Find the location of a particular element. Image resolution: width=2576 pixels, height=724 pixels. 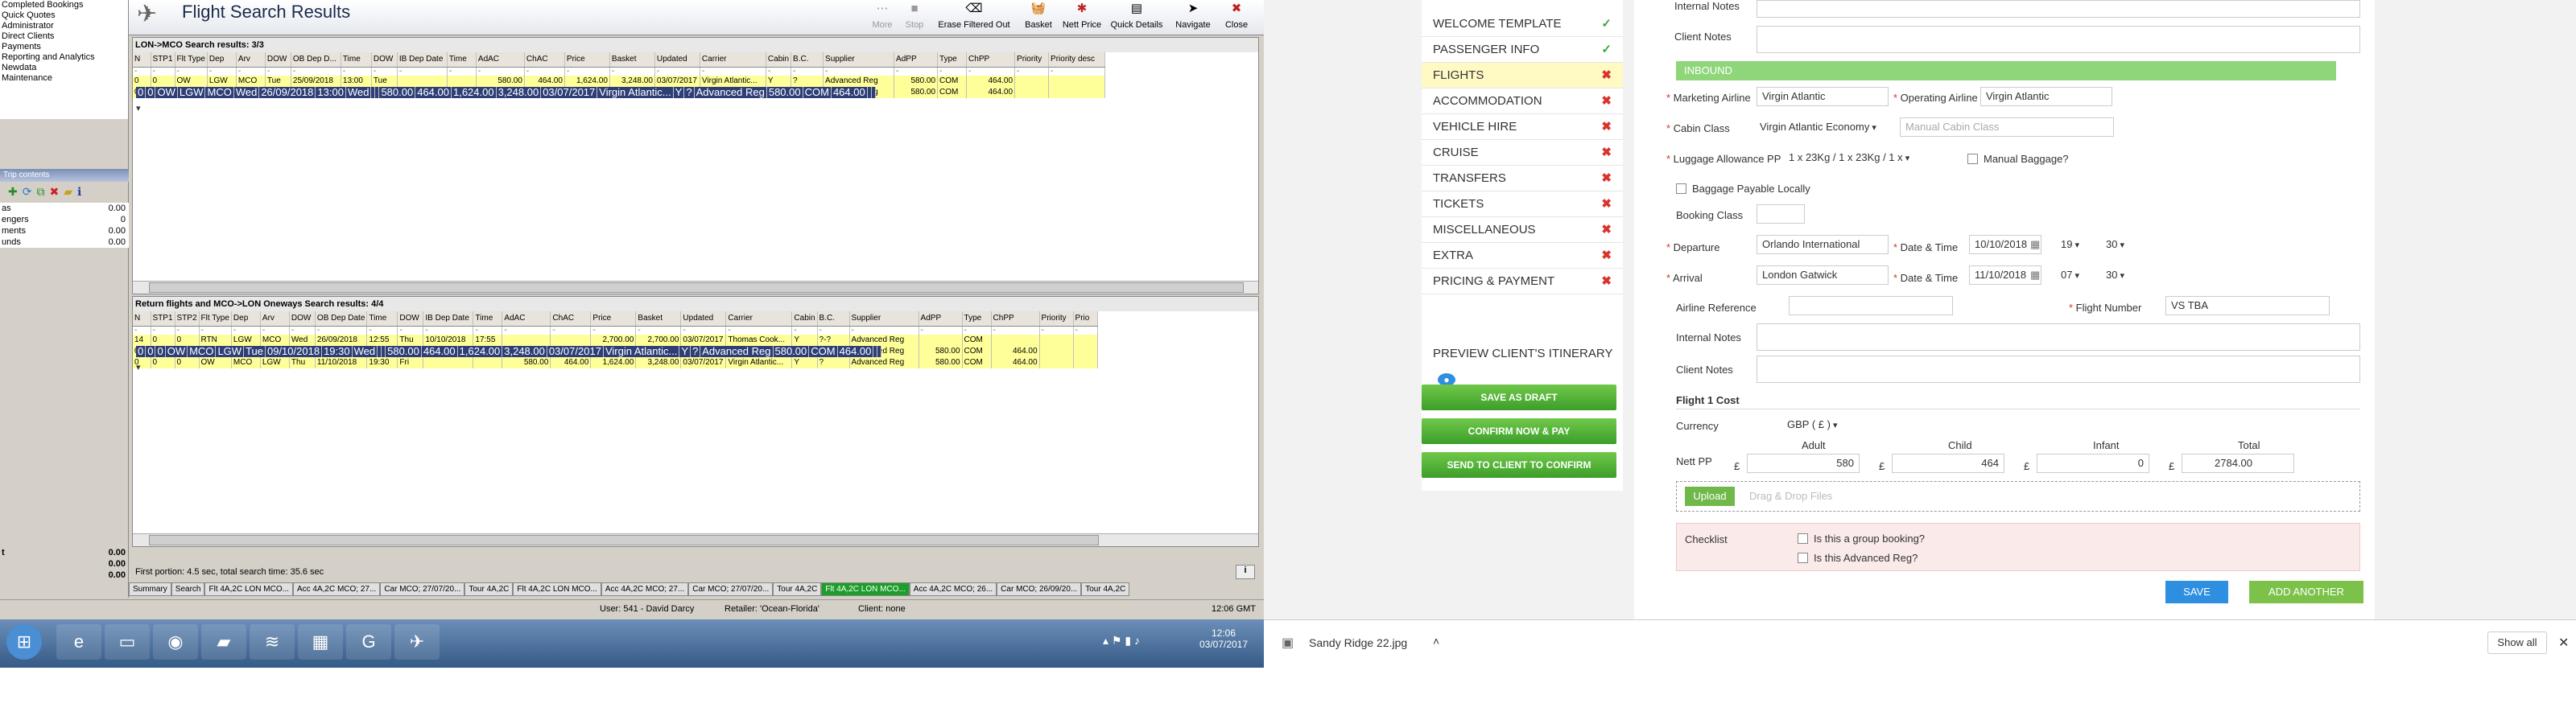

cabin-class-select: Virgin Atlantic Economy is located at coordinates (1823, 127).